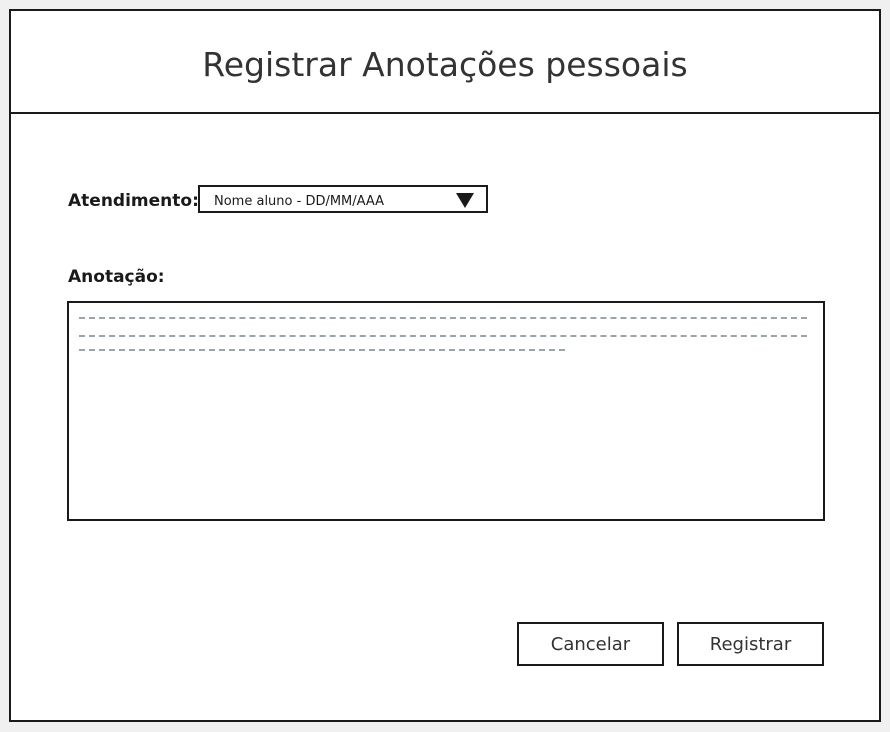 Image resolution: width=890 pixels, height=732 pixels. What do you see at coordinates (116, 277) in the screenshot?
I see `anotacao-label: Anotação:` at bounding box center [116, 277].